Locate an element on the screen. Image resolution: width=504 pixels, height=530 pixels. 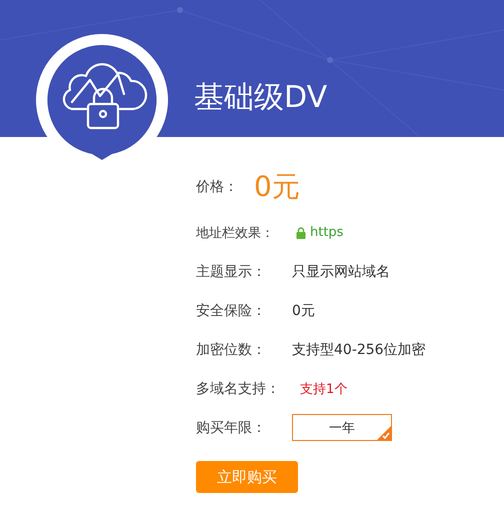
field-label: 加密位数： is located at coordinates (231, 349).